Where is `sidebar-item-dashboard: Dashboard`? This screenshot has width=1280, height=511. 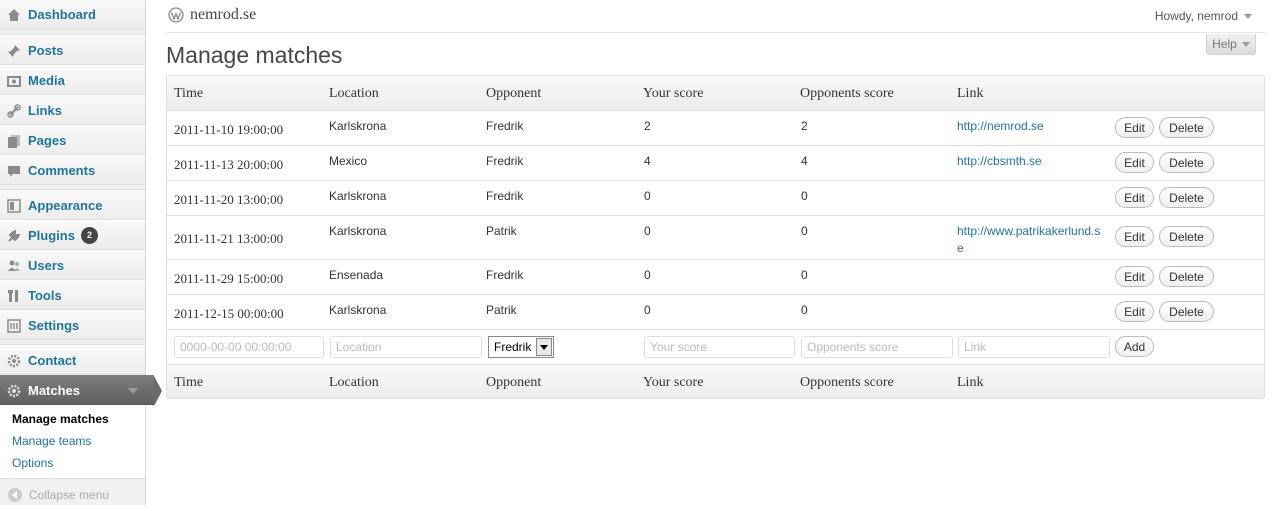 sidebar-item-dashboard: Dashboard is located at coordinates (72, 15).